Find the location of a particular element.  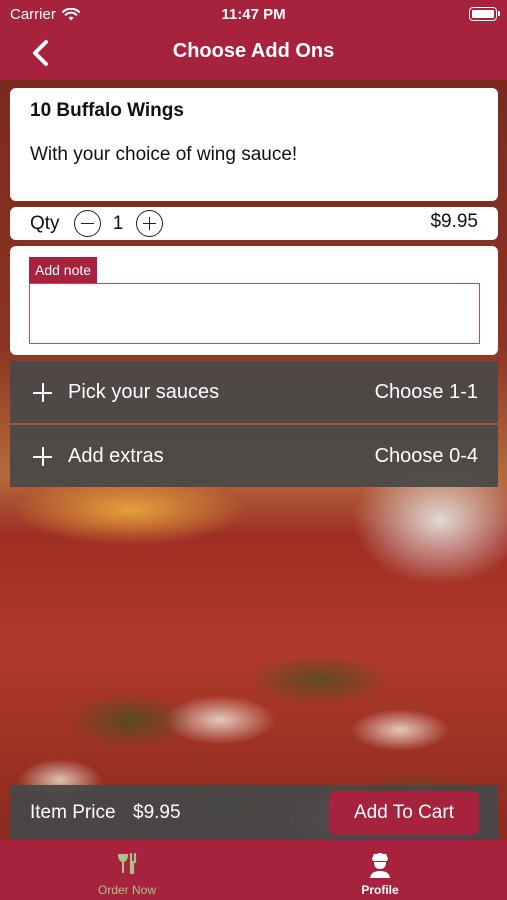

quantity-value: 1 is located at coordinates (118, 223).